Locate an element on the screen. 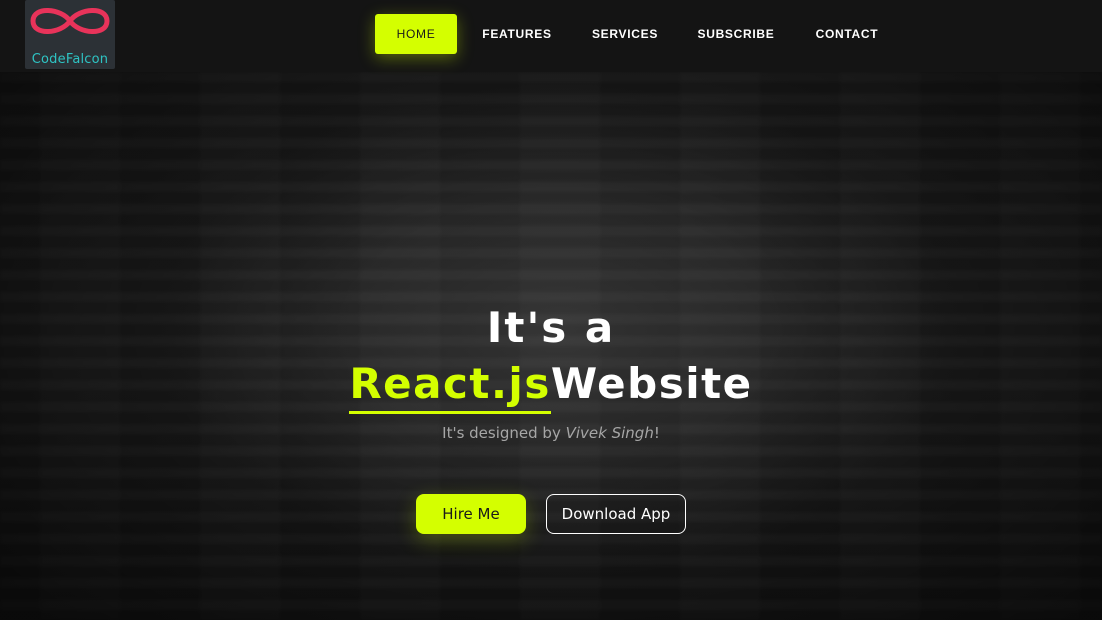  hire-me-button: Hire Me is located at coordinates (471, 514).